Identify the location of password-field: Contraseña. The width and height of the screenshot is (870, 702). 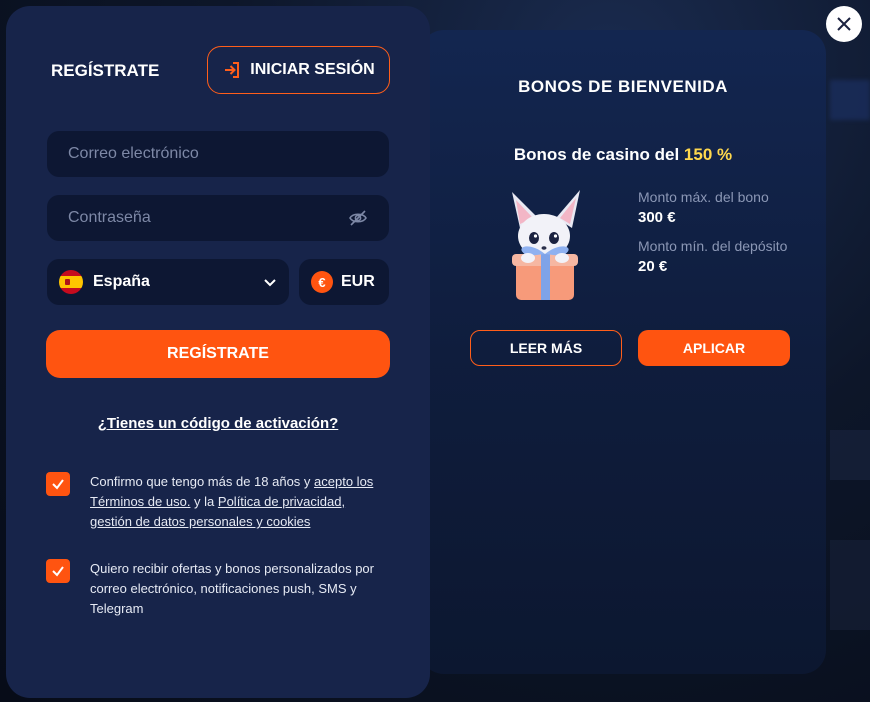
(218, 218).